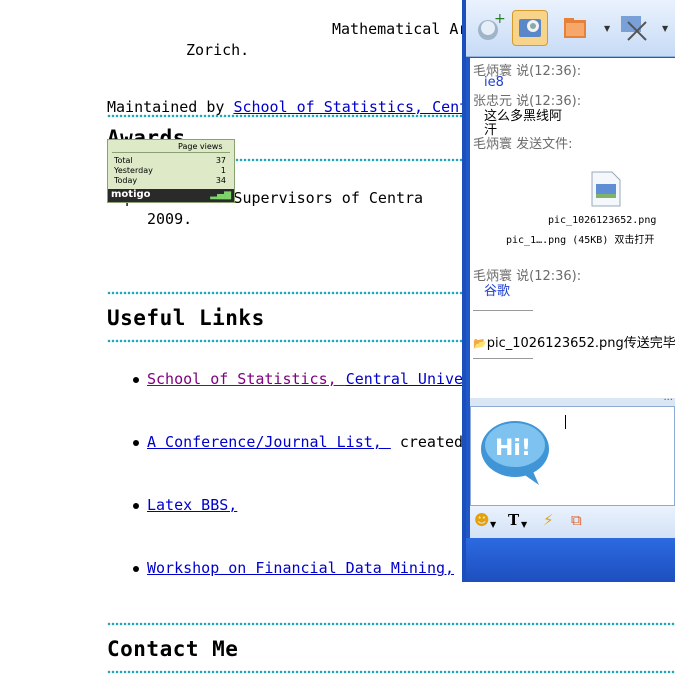  What do you see at coordinates (192, 505) in the screenshot?
I see `latex-bbs-link: Latex BBS,` at bounding box center [192, 505].